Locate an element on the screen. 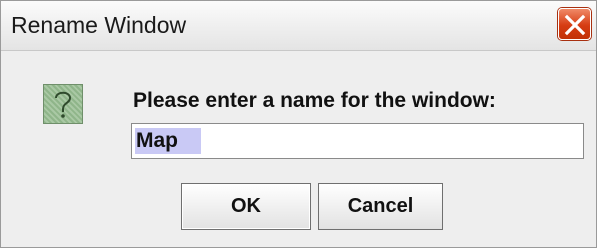  close-button is located at coordinates (574, 24).